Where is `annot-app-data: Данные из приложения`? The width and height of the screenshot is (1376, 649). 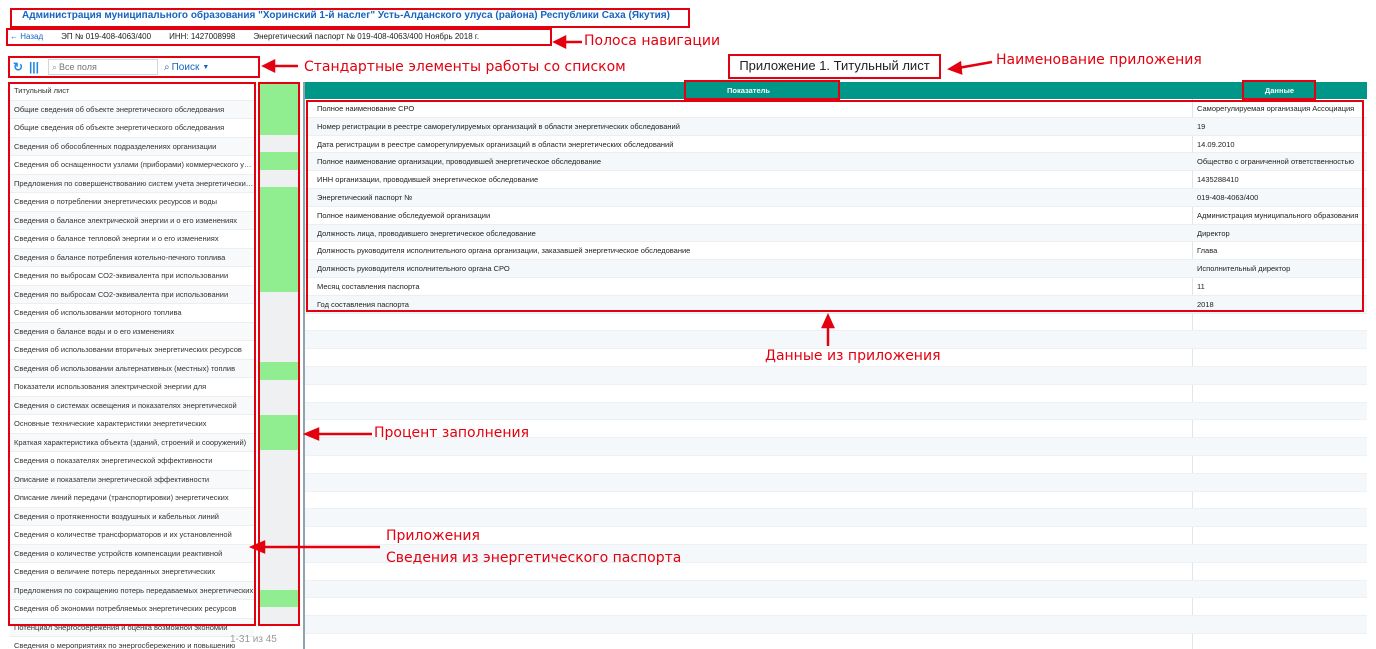 annot-app-data: Данные из приложения is located at coordinates (853, 356).